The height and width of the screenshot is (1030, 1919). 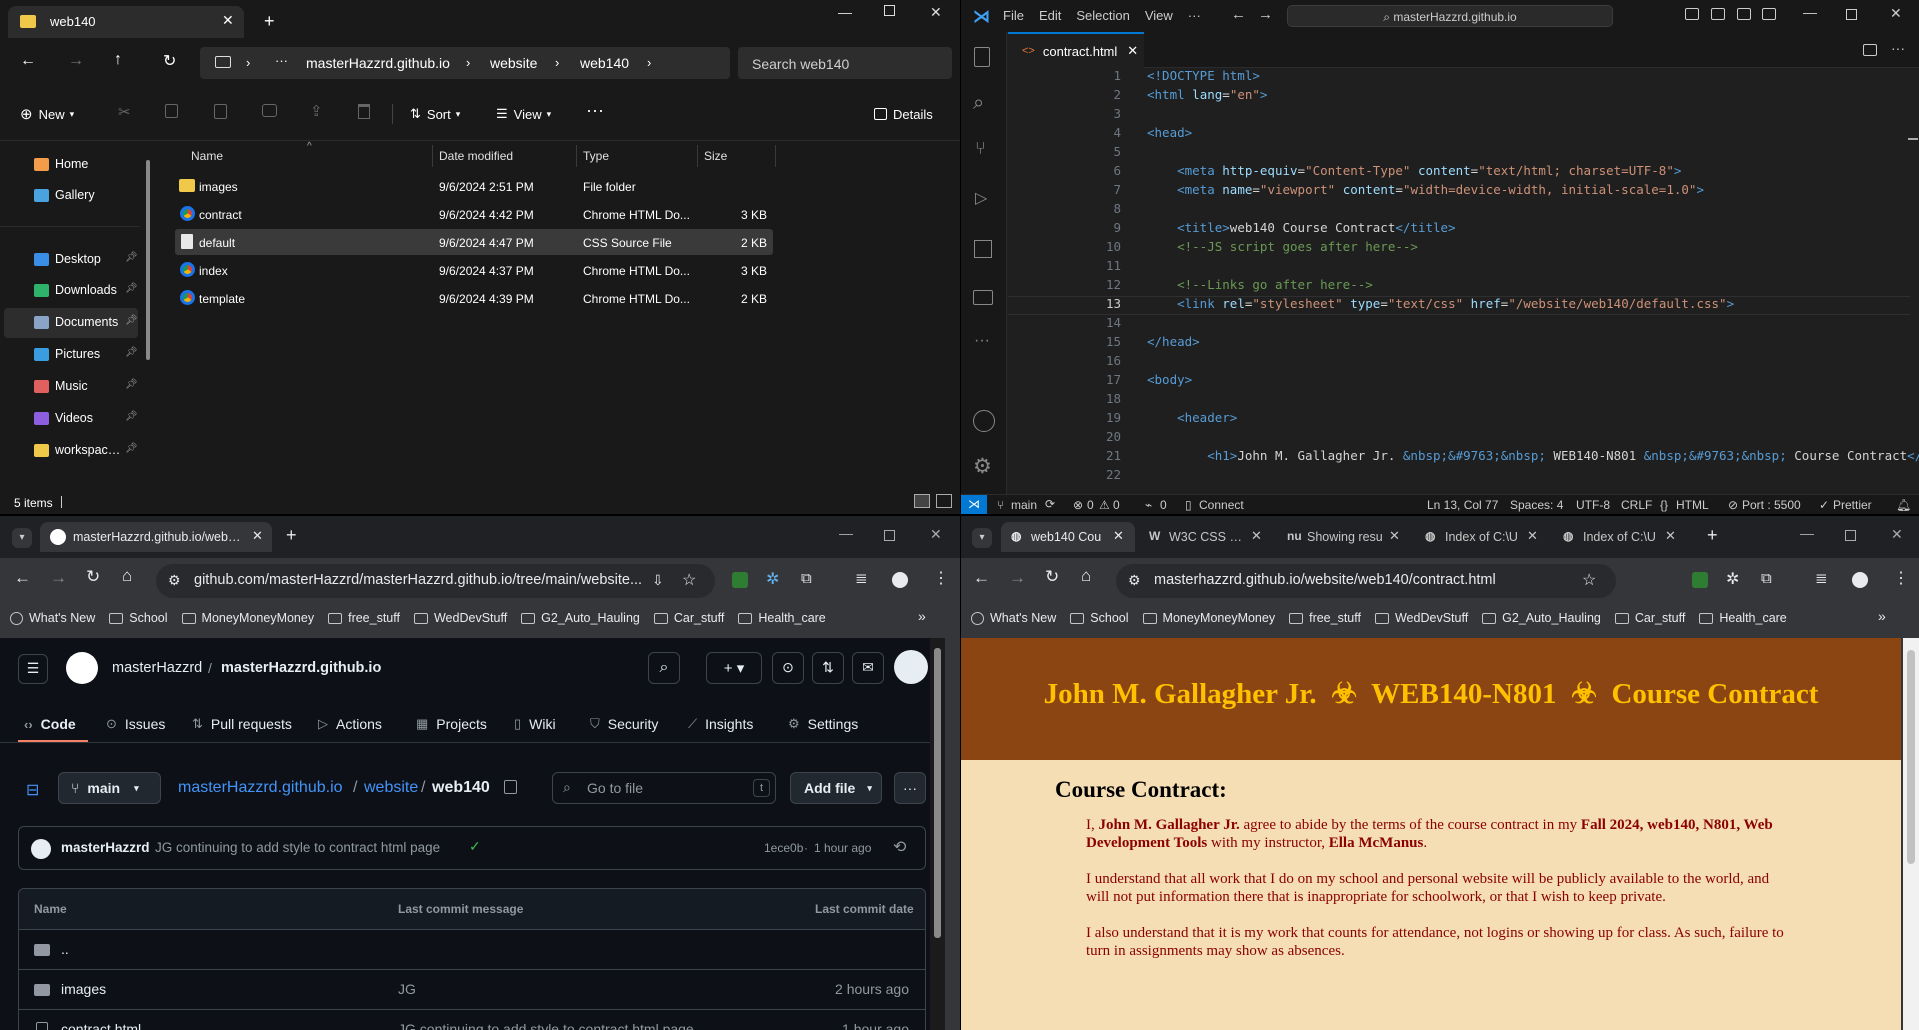 I want to click on code-line: 17 <body>, so click(x=1495, y=381).